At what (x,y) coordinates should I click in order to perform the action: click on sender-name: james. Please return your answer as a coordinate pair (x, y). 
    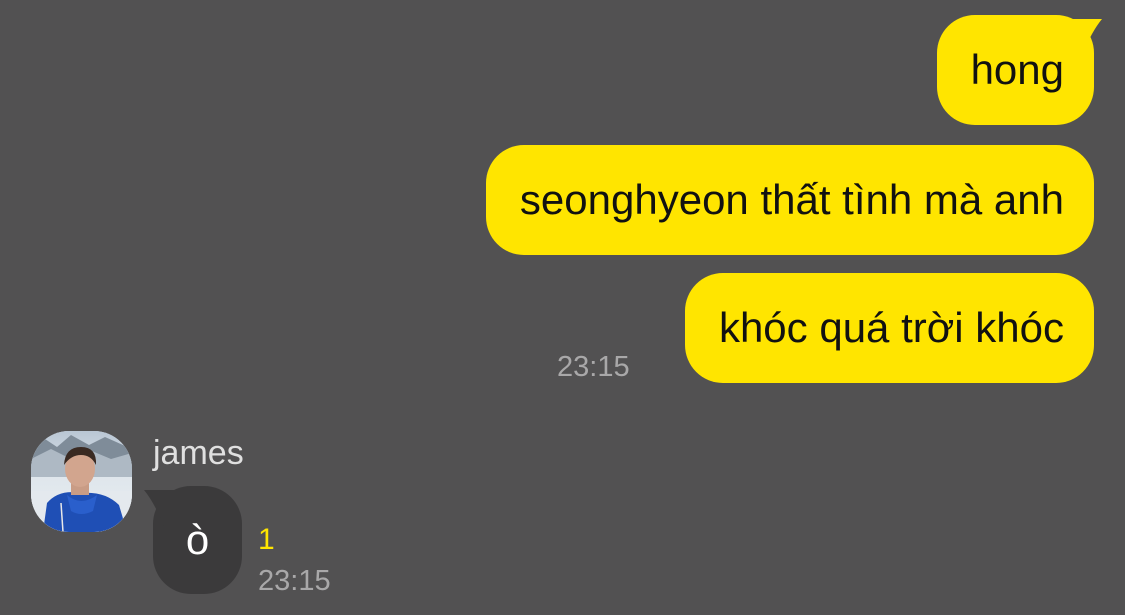
    Looking at the image, I should click on (198, 453).